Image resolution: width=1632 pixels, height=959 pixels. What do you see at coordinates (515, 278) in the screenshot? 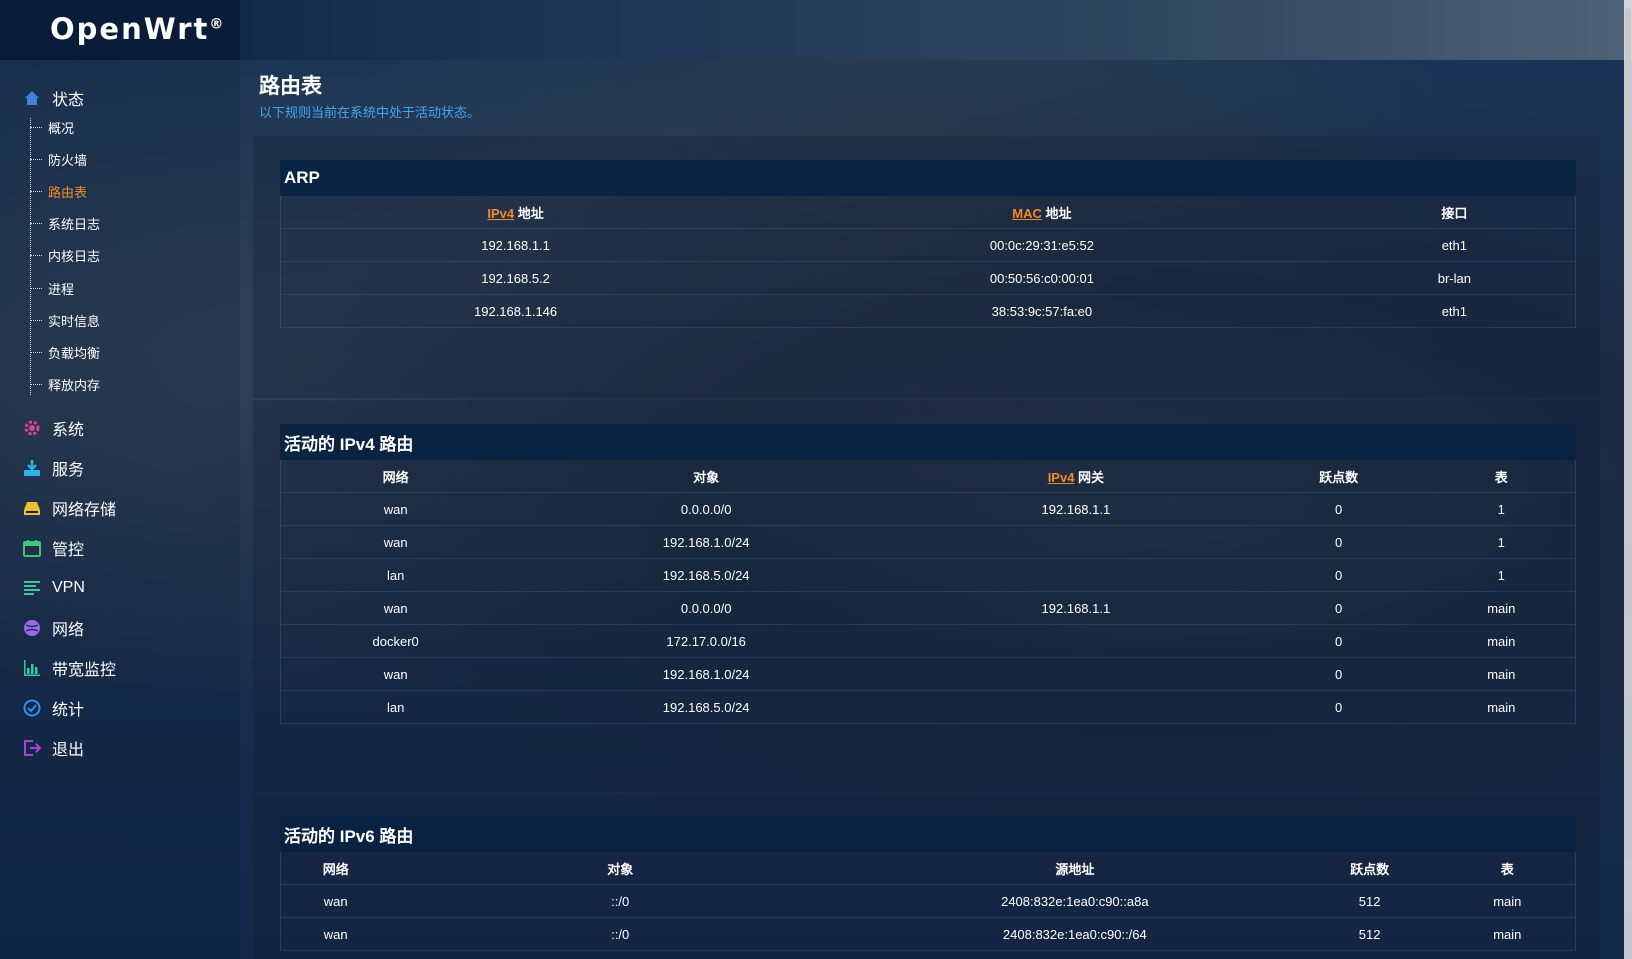
I see `cell-ip: 192.168.5.2` at bounding box center [515, 278].